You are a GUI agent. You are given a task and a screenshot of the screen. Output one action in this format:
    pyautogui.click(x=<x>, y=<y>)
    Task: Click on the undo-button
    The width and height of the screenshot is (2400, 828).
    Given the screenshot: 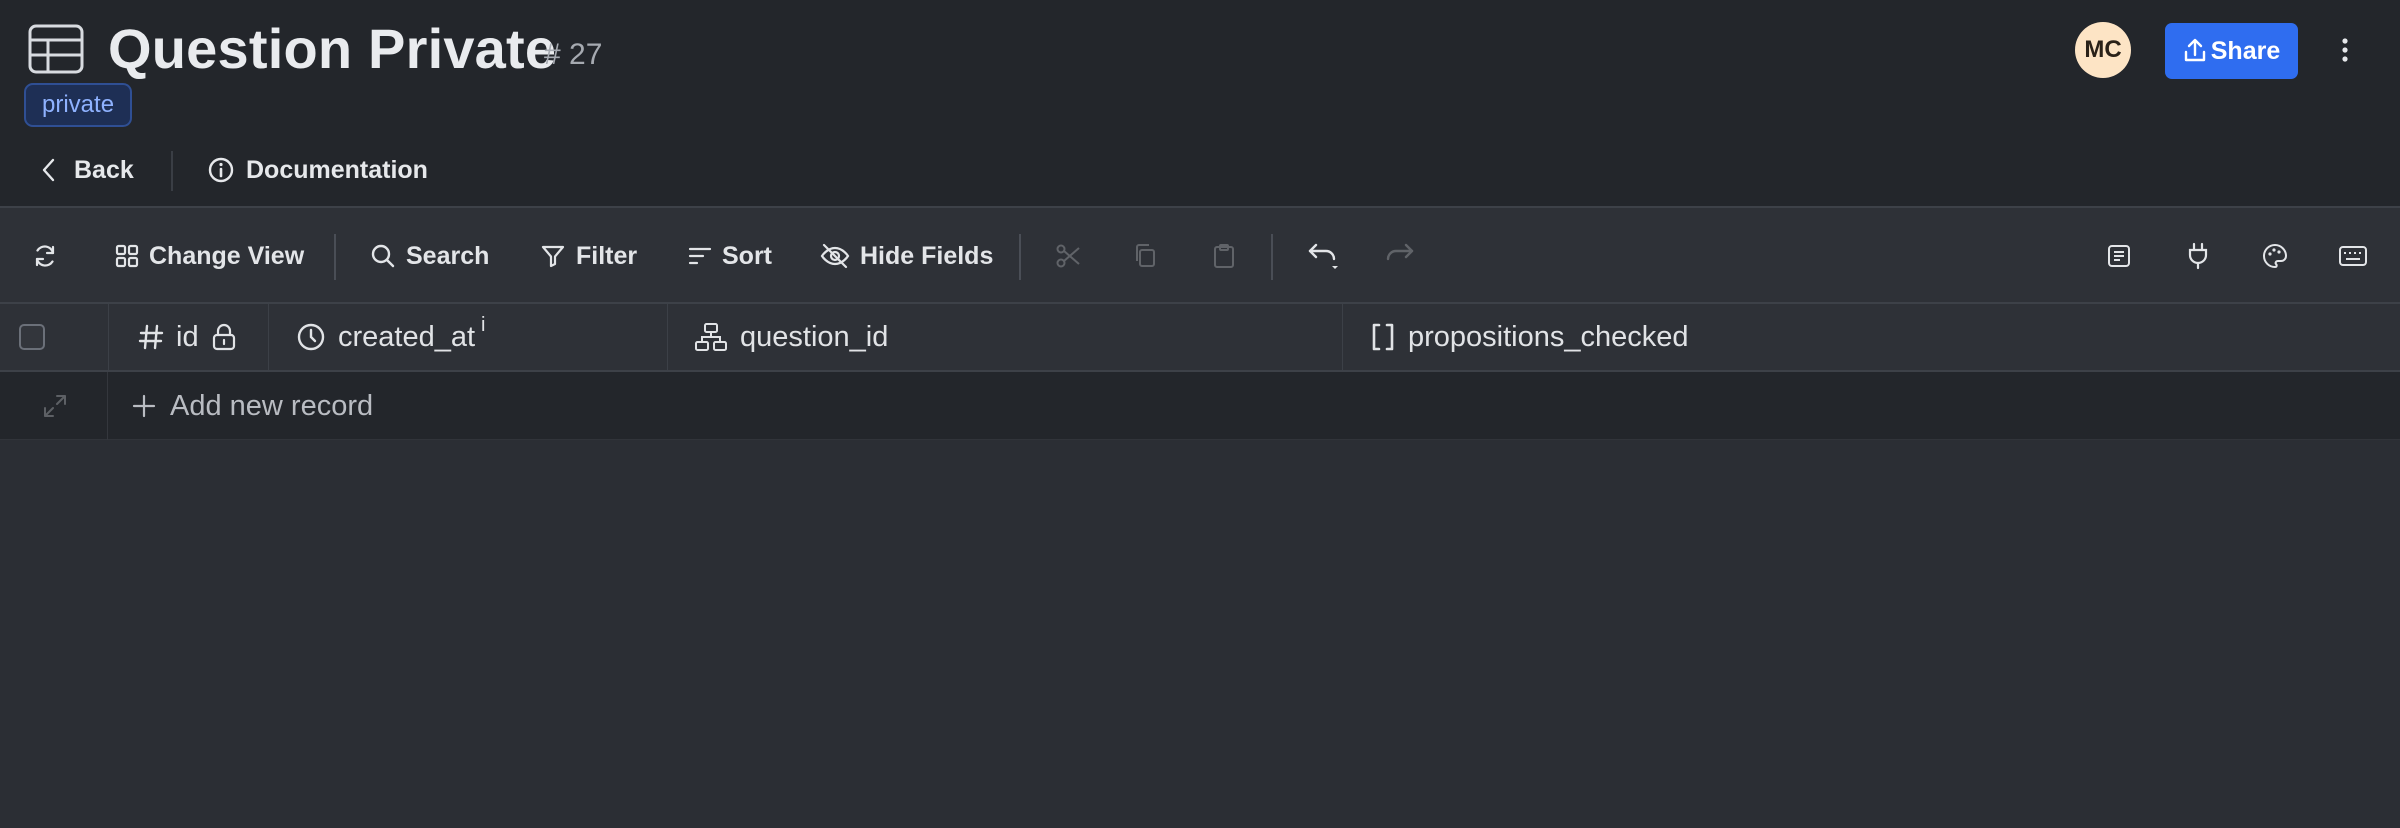 What is the action you would take?
    pyautogui.click(x=1323, y=256)
    